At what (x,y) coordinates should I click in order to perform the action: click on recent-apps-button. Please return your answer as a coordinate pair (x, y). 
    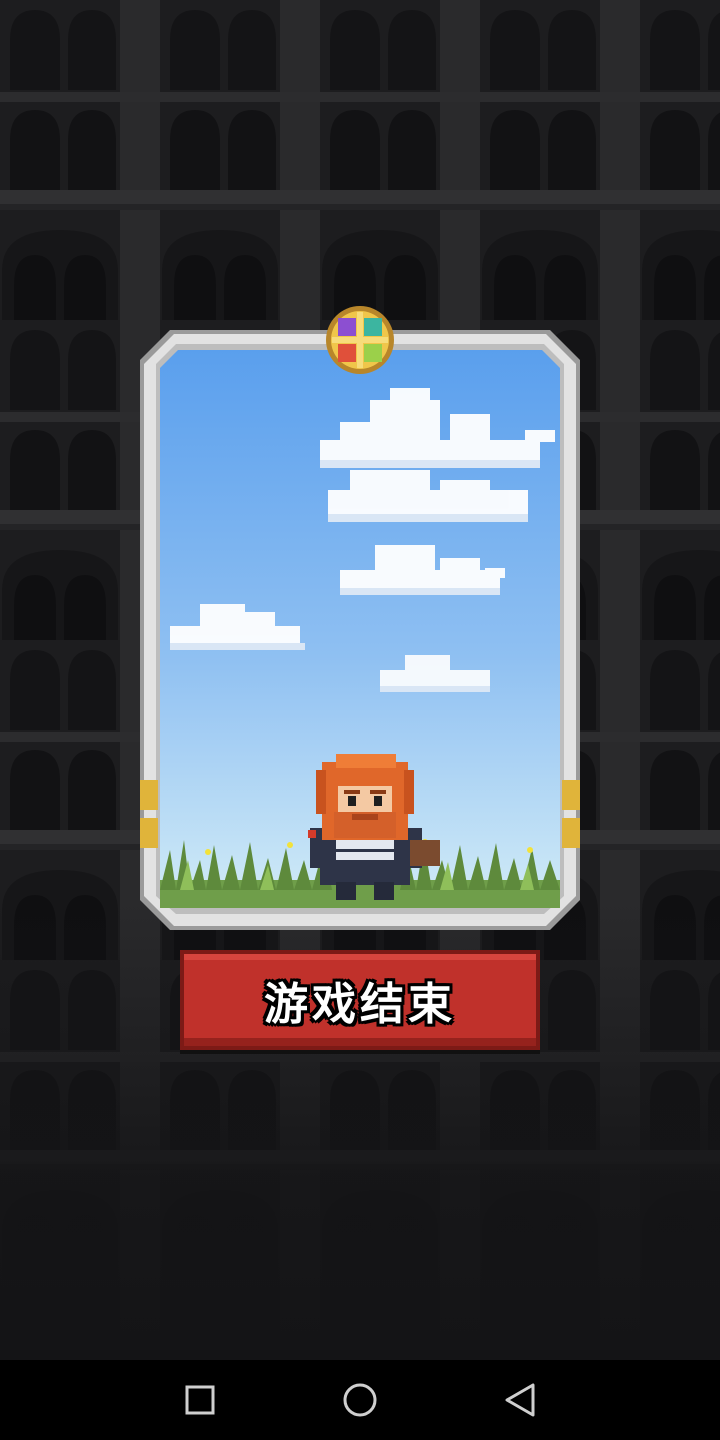
    Looking at the image, I should click on (200, 1400).